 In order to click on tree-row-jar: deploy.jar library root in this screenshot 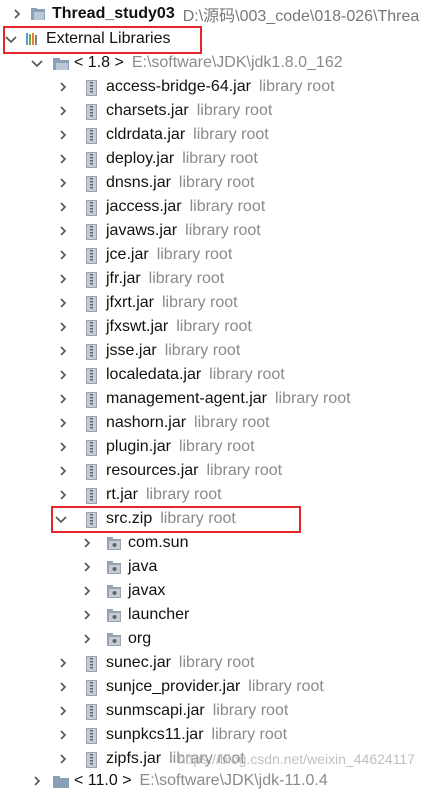, I will do `click(210, 159)`.